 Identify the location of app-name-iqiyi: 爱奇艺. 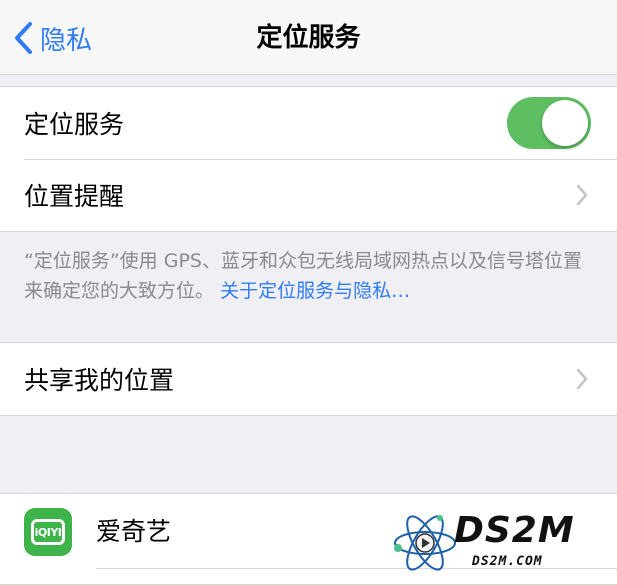
(133, 532).